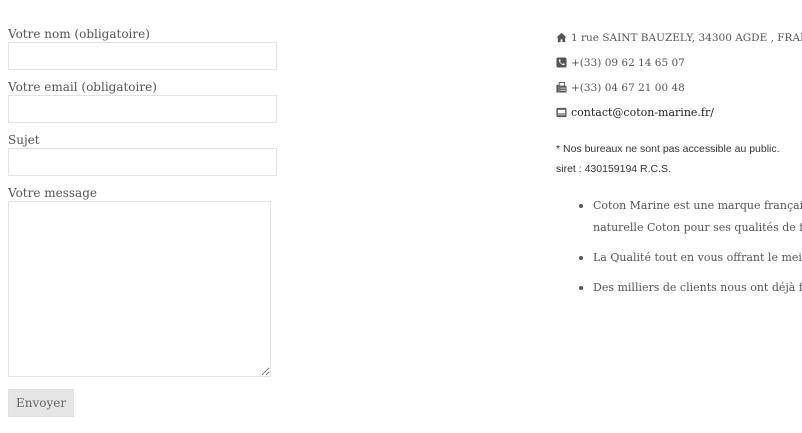 The height and width of the screenshot is (433, 802). Describe the element at coordinates (142, 162) in the screenshot. I see `subject-input` at that location.